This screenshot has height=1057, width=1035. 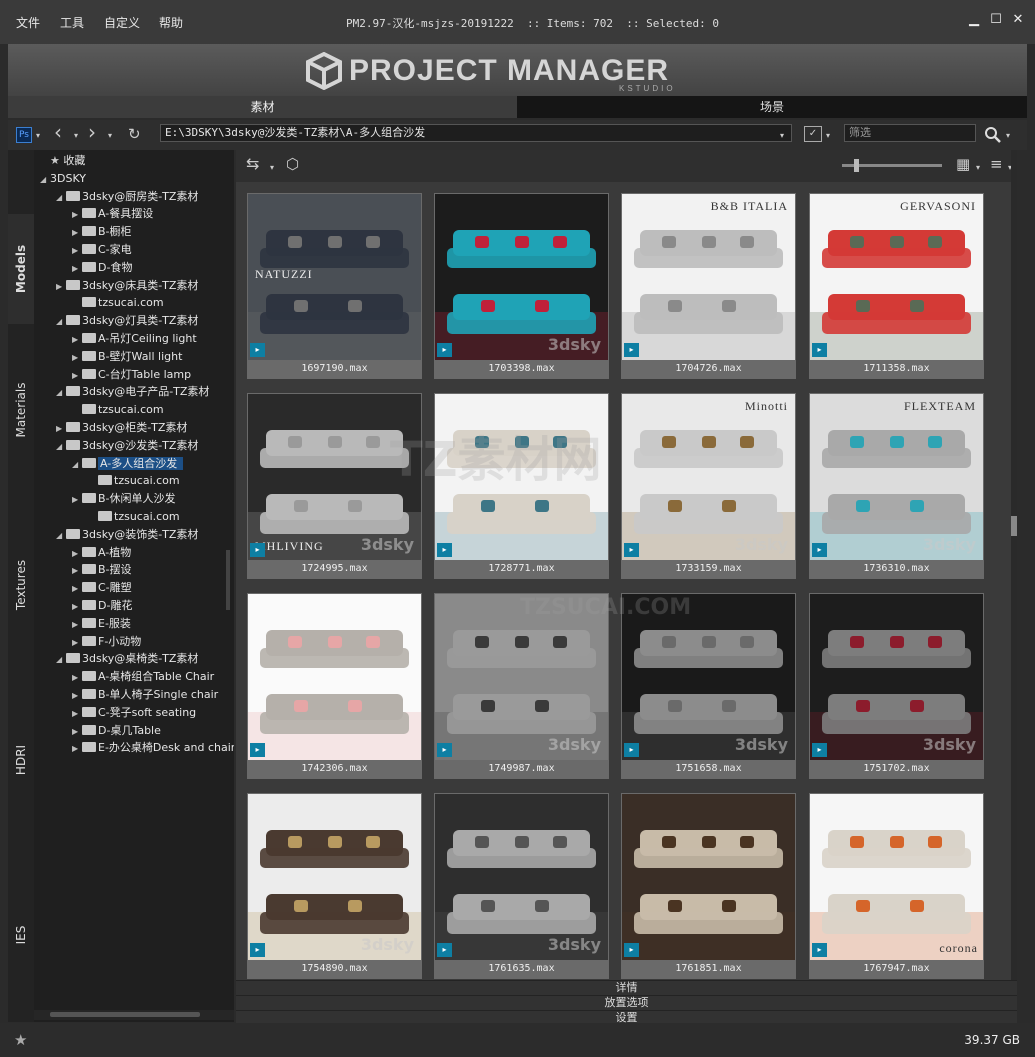 What do you see at coordinates (132, 391) in the screenshot?
I see `tree-item: ◢ 3dsky@电子产品-TZ素材` at bounding box center [132, 391].